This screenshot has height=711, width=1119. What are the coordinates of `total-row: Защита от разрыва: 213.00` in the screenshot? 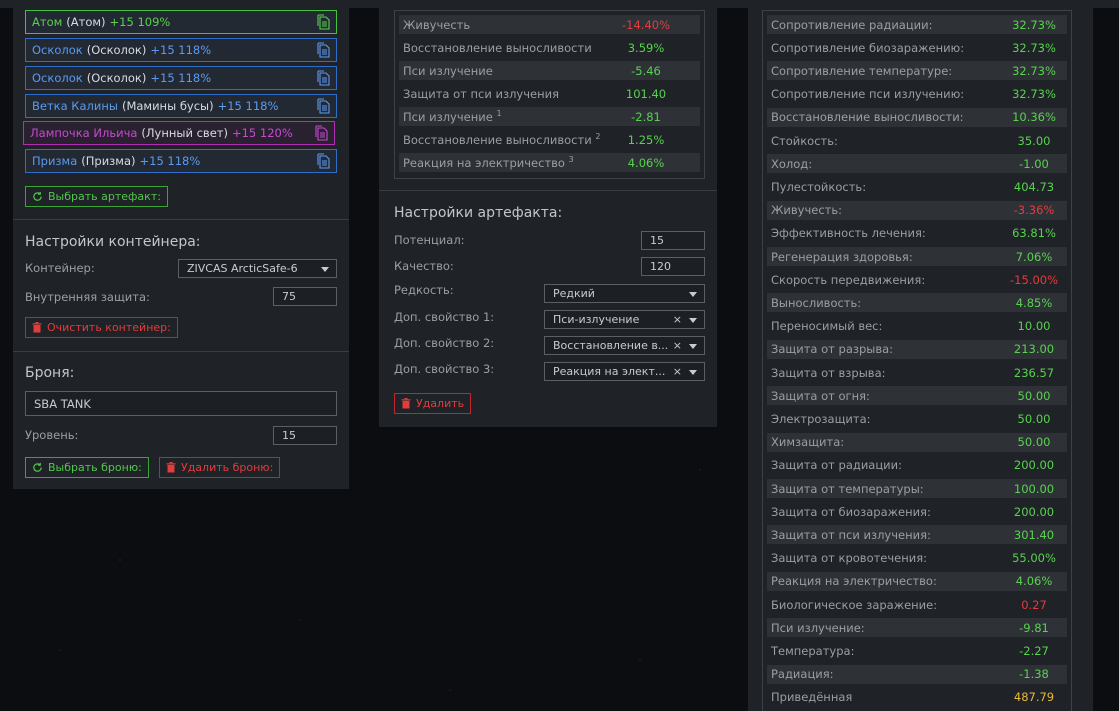 It's located at (917, 349).